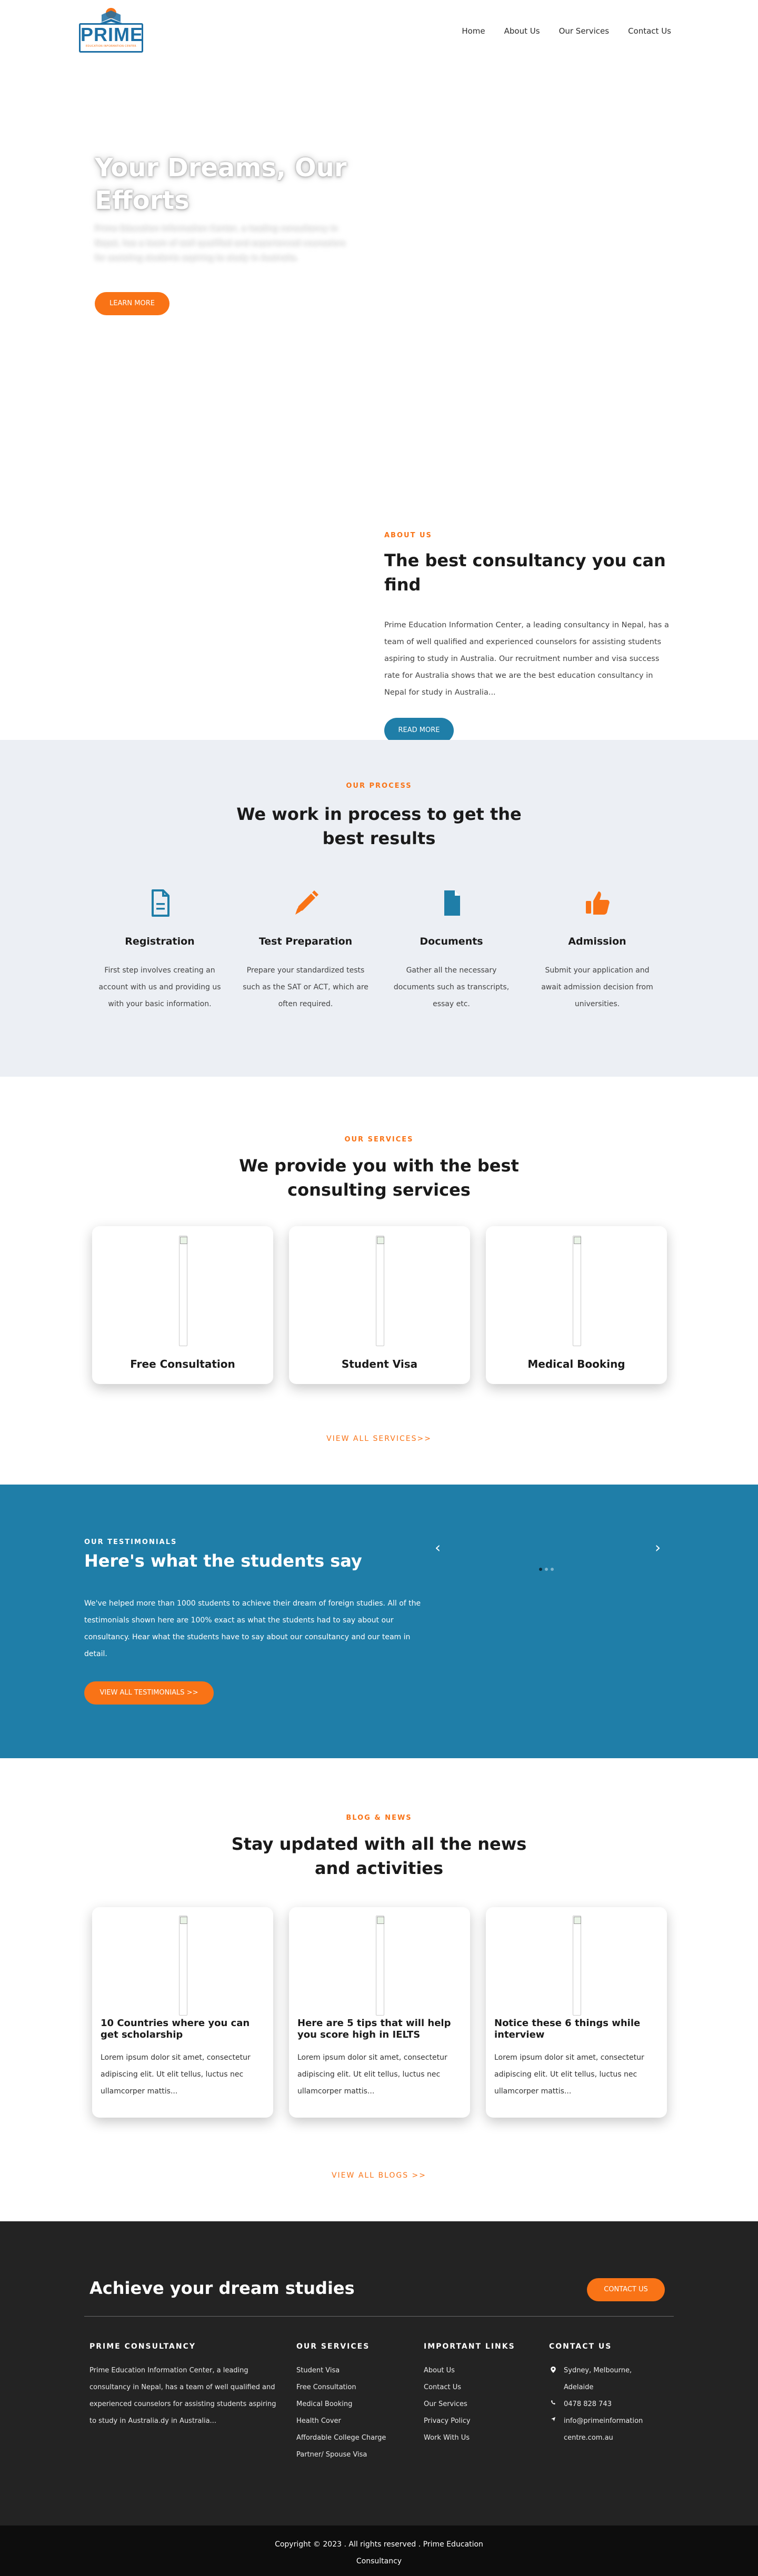 This screenshot has height=2576, width=758. I want to click on footer-links-heading: IMPORTANT LINKS, so click(469, 2347).